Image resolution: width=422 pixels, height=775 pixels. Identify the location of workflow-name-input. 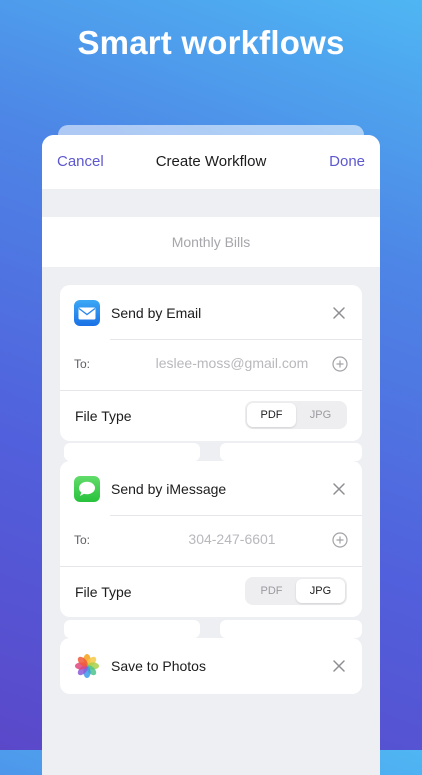
(211, 242).